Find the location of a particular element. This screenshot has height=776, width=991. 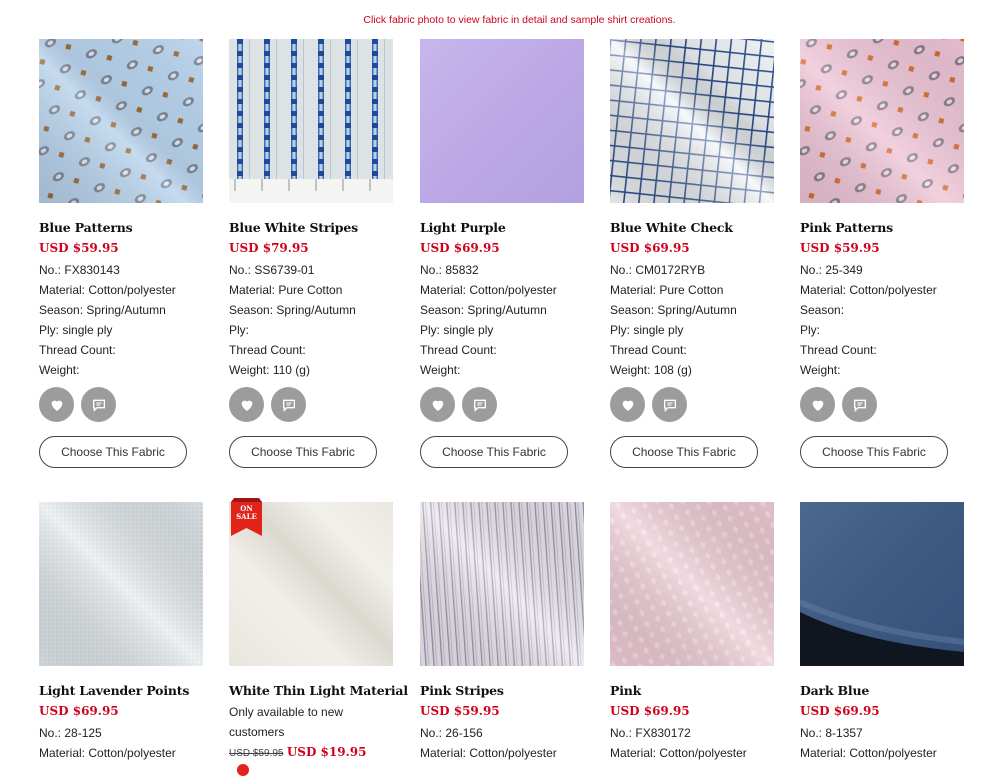

fabric-number: No.: 28-125 is located at coordinates (70, 733).